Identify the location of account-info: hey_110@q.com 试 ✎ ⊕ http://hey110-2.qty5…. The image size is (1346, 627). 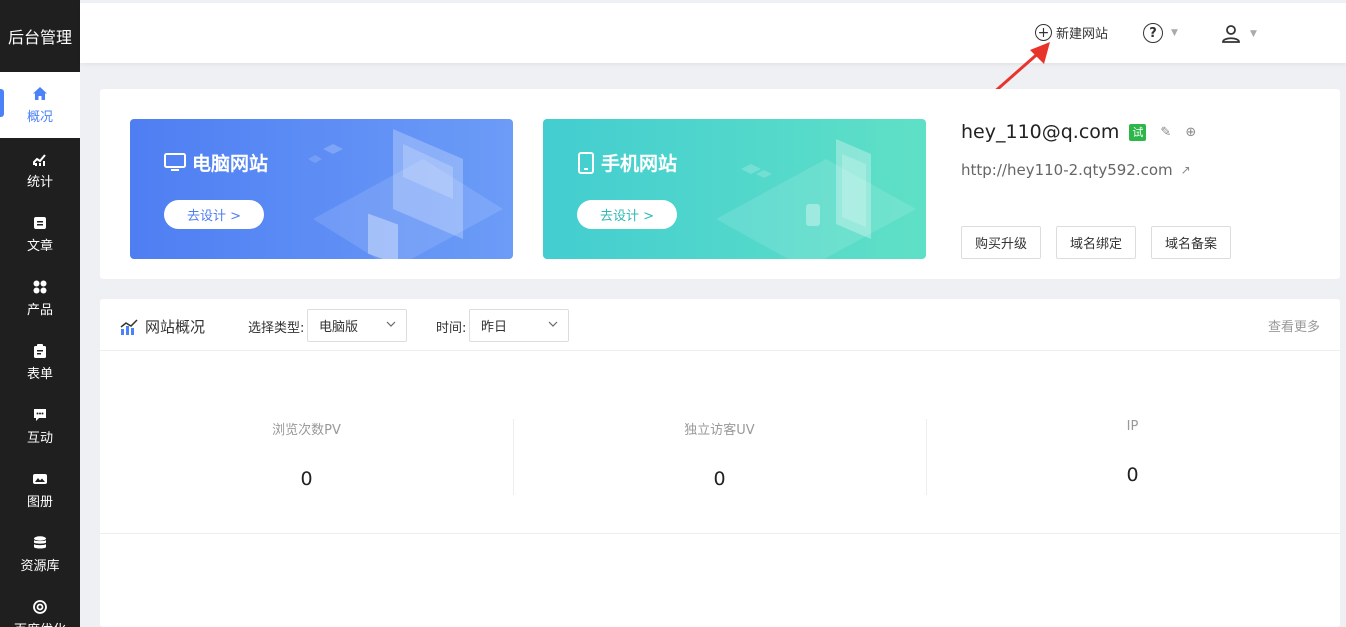
(1096, 190).